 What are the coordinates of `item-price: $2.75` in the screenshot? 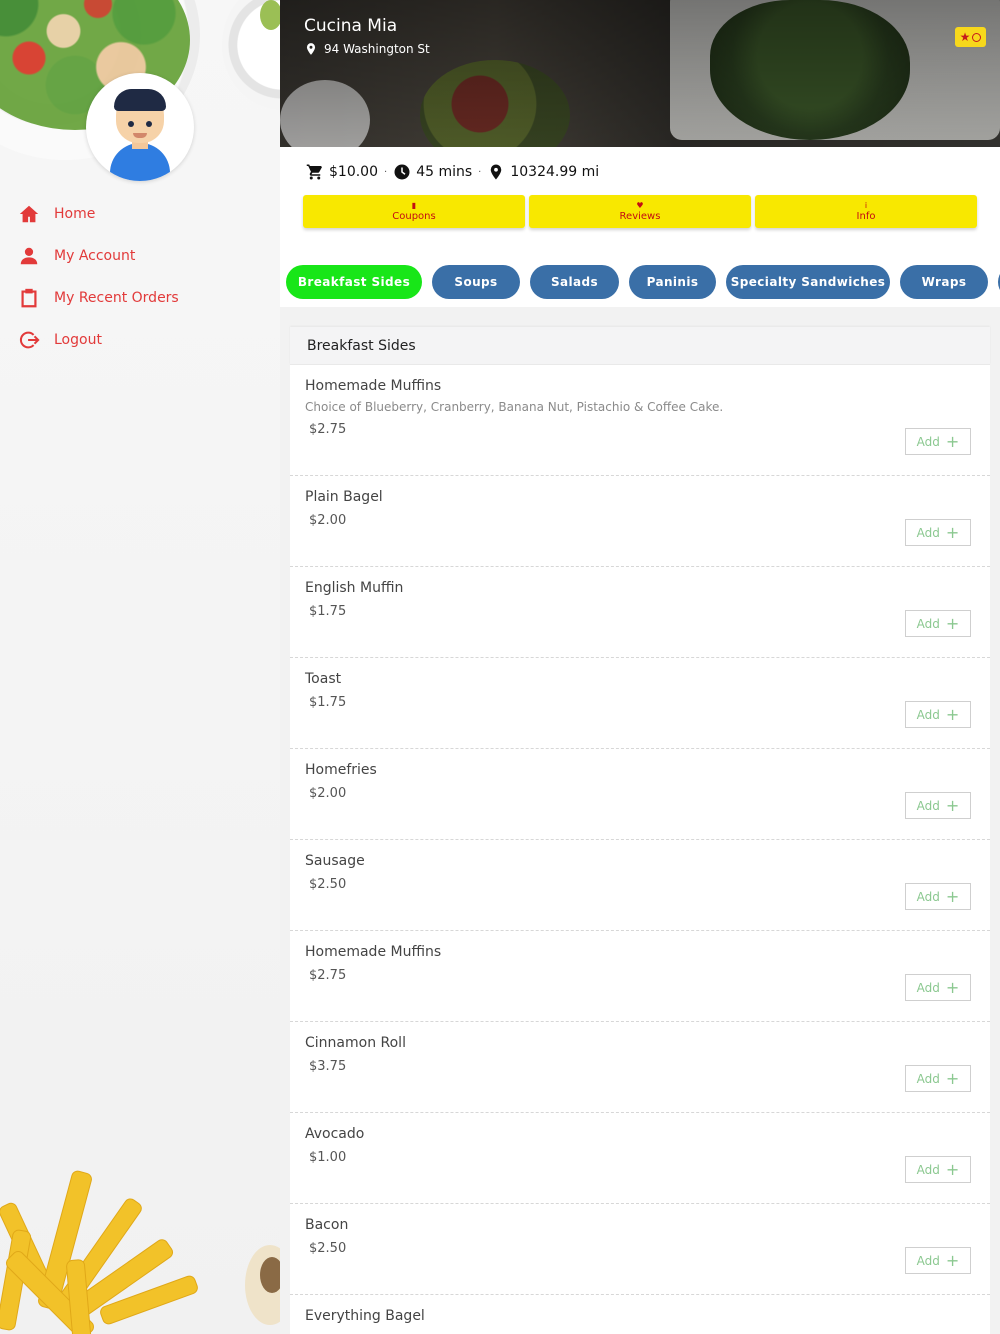 It's located at (328, 975).